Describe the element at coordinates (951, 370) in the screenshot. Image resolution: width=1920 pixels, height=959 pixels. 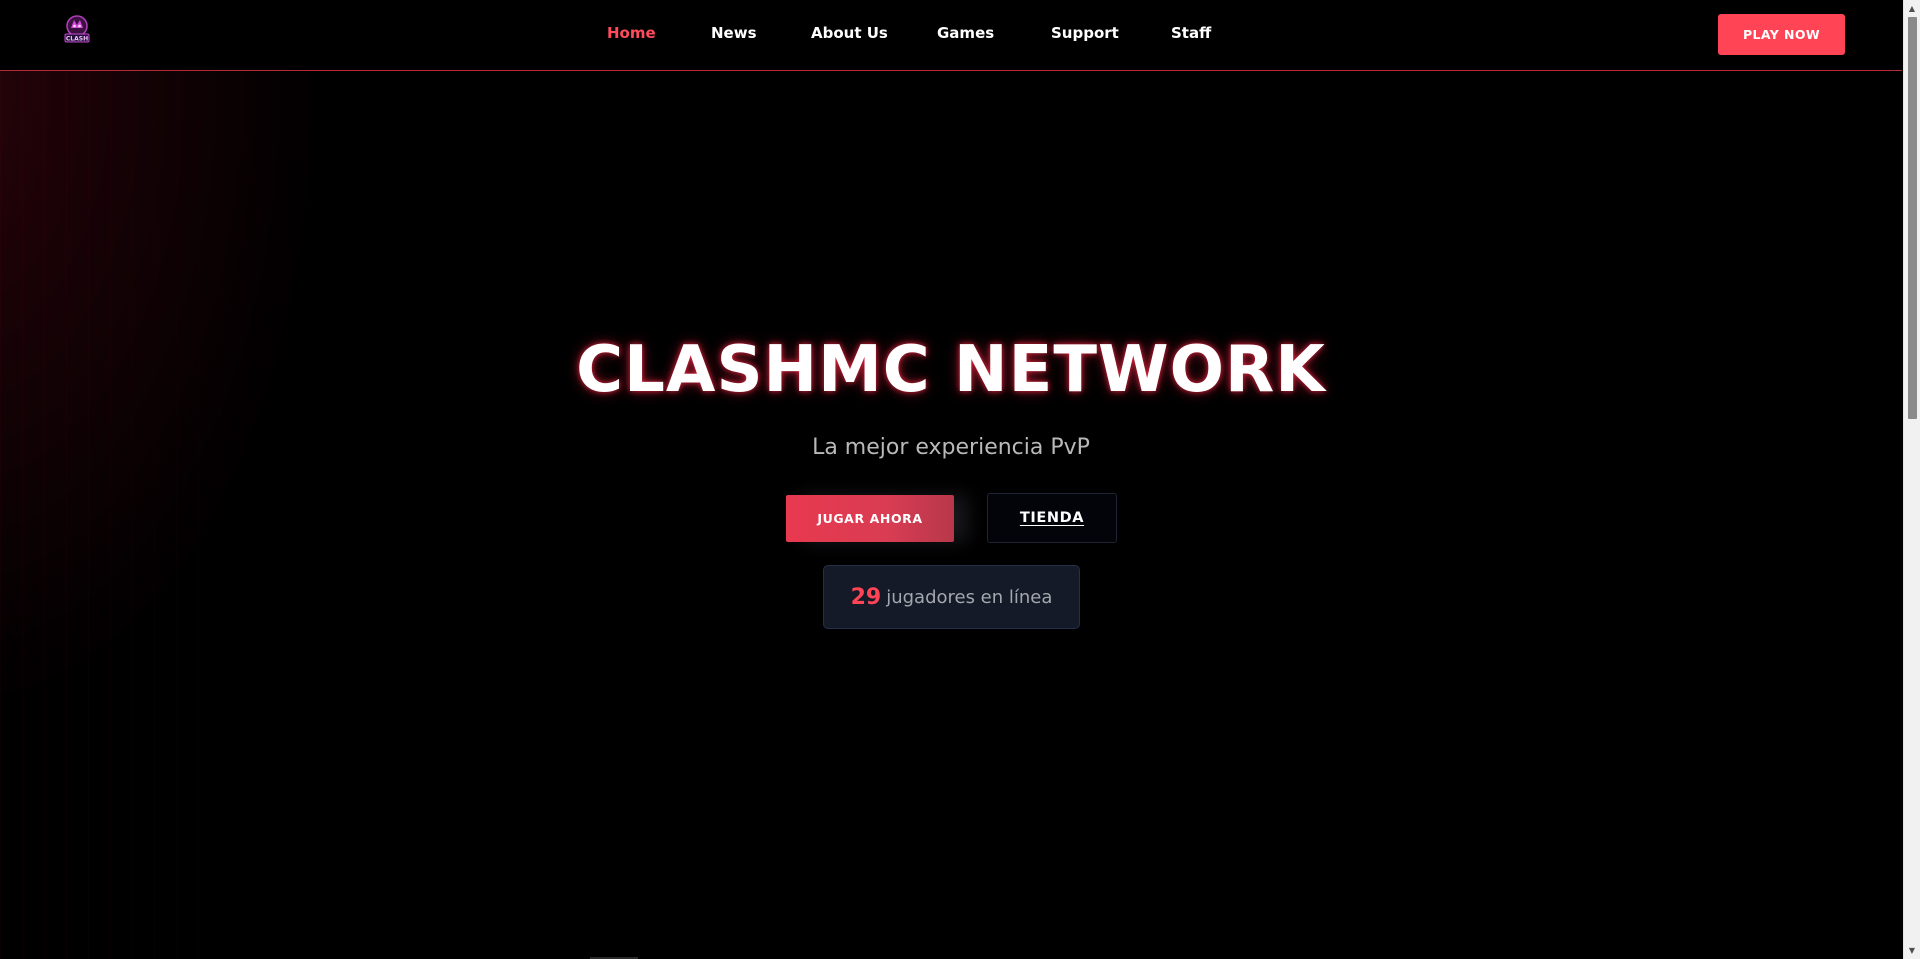
I see `hero-title: CLASHMC NETWORK` at that location.